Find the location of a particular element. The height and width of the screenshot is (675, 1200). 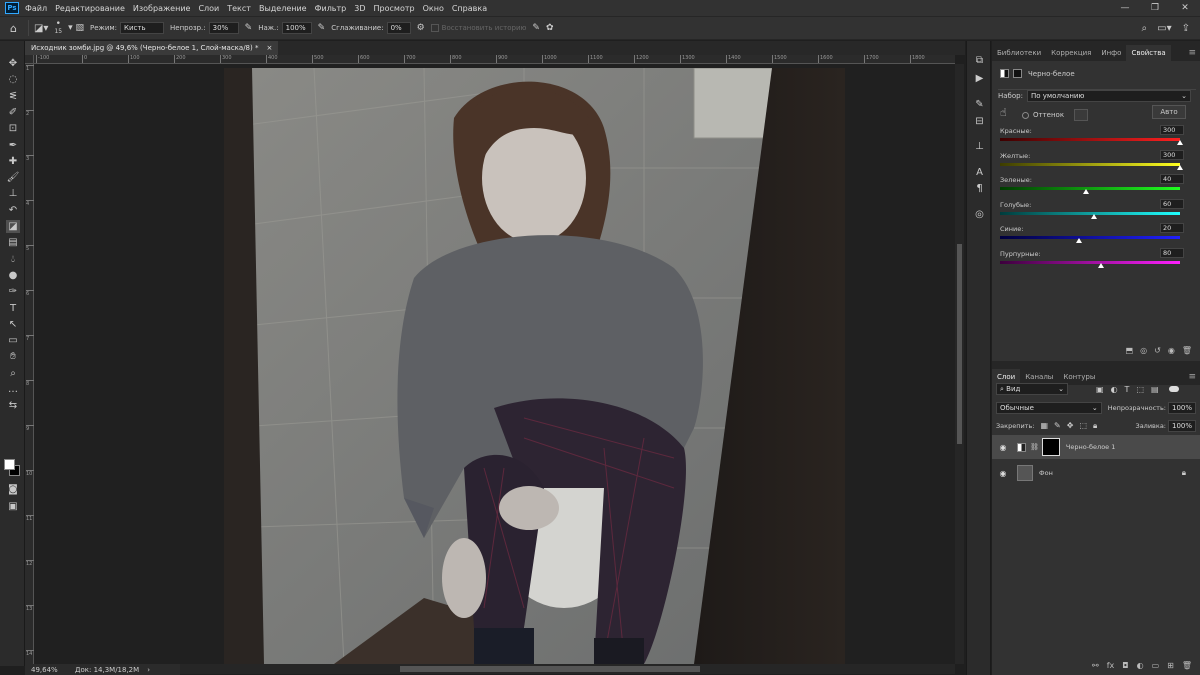

home-icon: ⌂ is located at coordinates (13, 28).